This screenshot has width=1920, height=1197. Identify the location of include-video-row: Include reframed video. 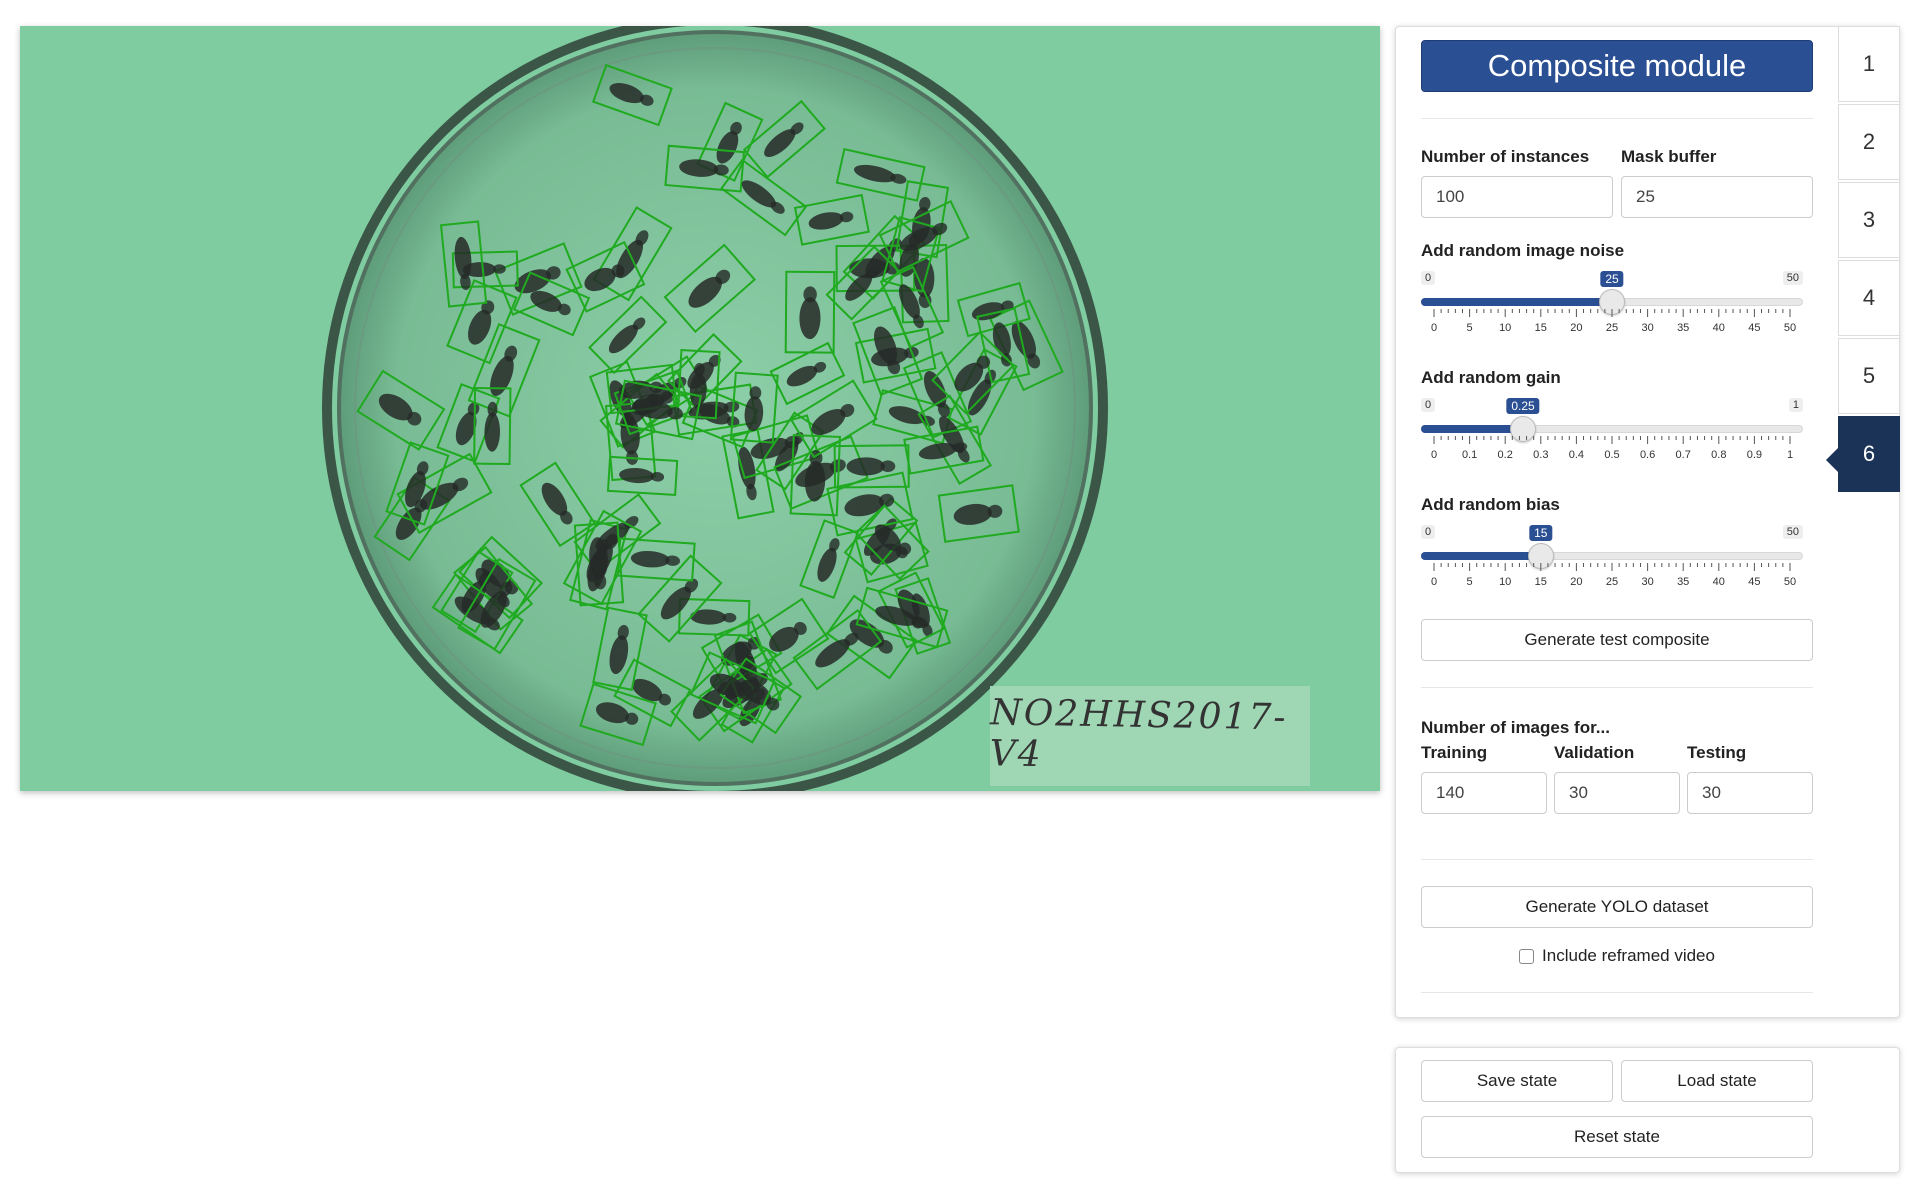
(1617, 956).